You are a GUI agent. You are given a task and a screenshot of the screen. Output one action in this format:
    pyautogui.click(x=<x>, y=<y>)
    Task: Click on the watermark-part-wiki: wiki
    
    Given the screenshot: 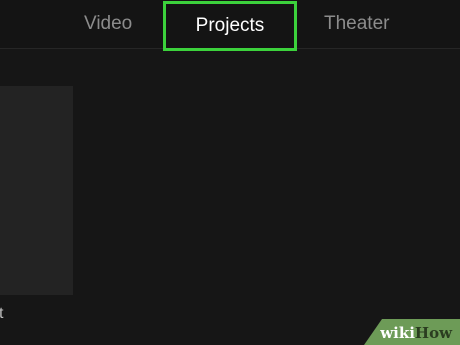 What is the action you would take?
    pyautogui.click(x=397, y=333)
    